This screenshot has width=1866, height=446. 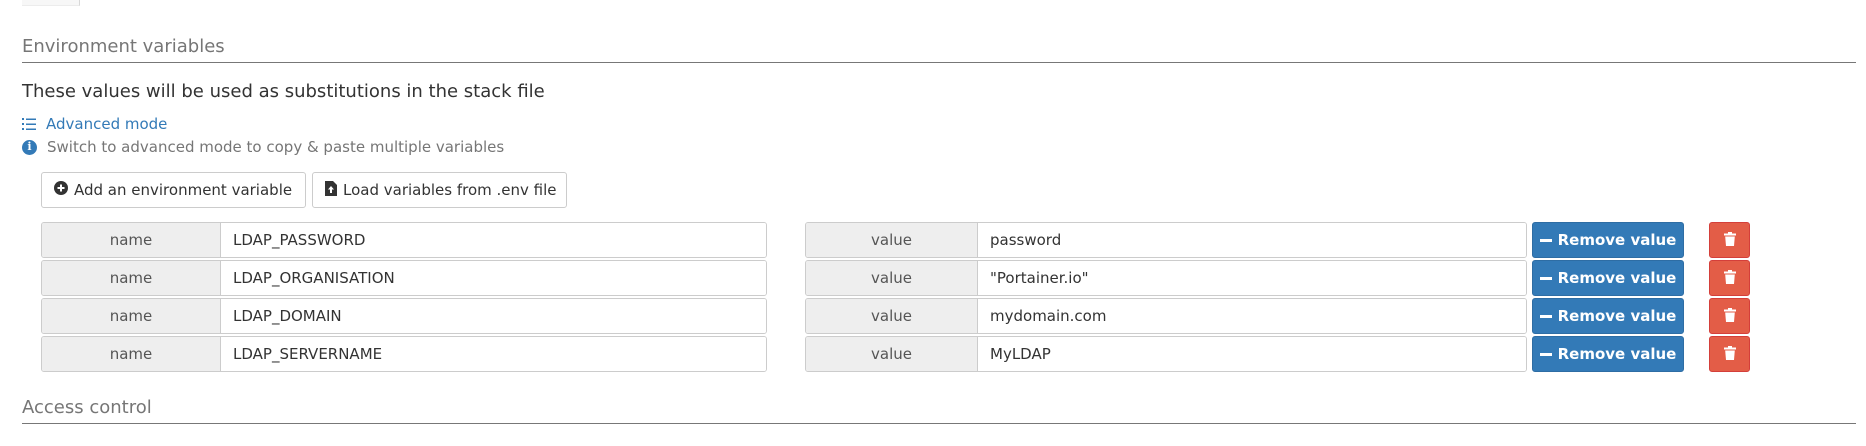 I want to click on value-input: mydomain.com, so click(x=1252, y=316).